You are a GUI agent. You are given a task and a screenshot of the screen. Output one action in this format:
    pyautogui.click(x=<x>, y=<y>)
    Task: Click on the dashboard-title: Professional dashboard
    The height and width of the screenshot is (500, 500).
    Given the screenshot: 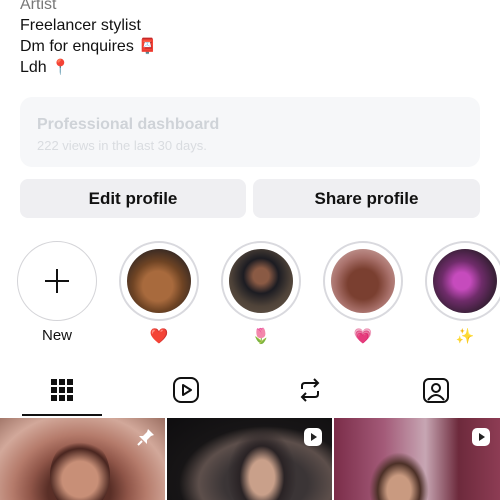 What is the action you would take?
    pyautogui.click(x=128, y=124)
    